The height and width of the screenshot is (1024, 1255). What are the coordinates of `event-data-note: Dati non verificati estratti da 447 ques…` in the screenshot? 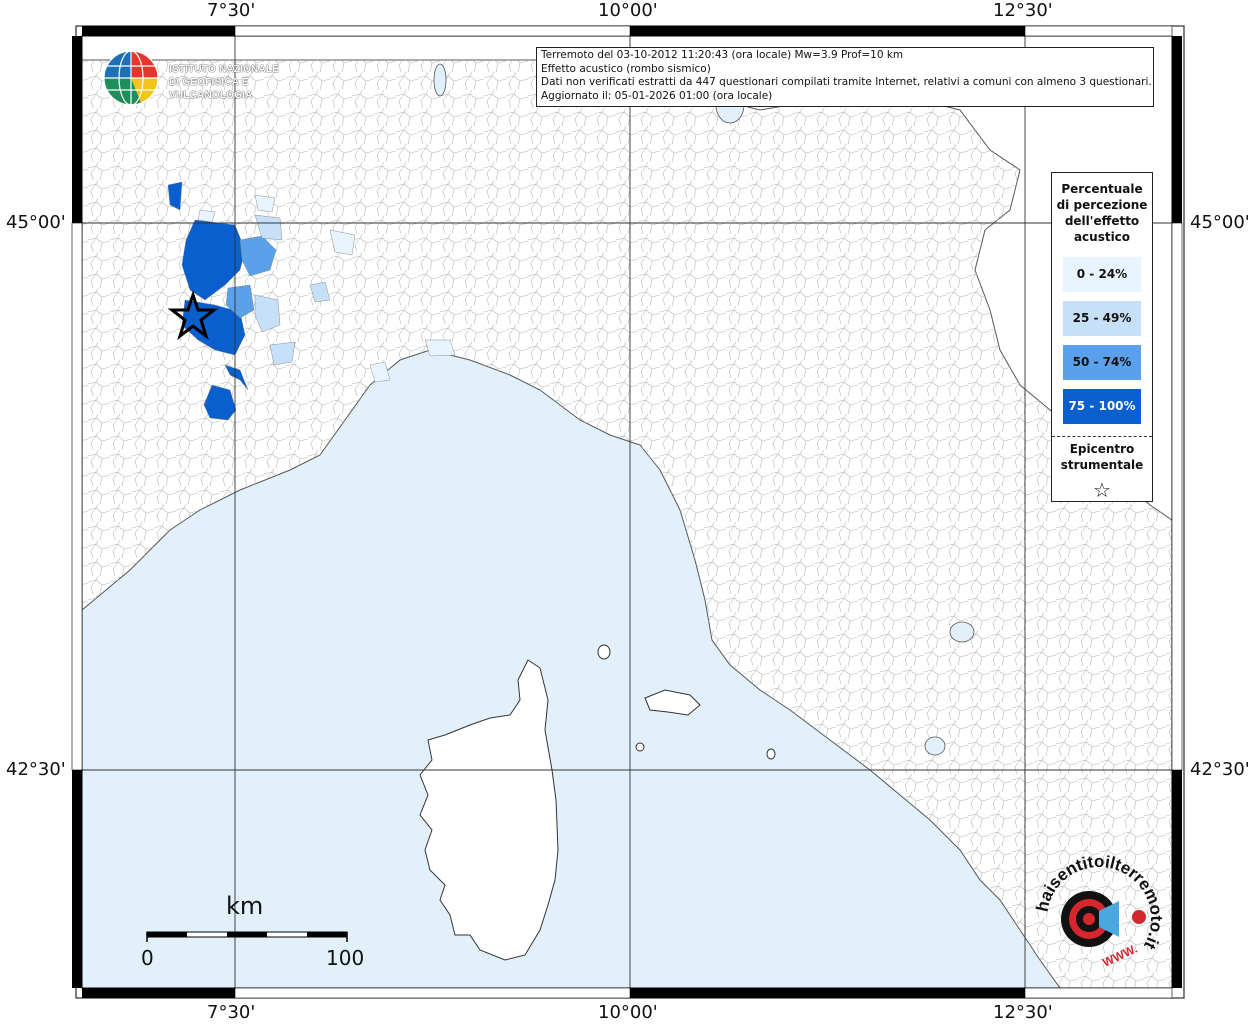 It's located at (846, 82).